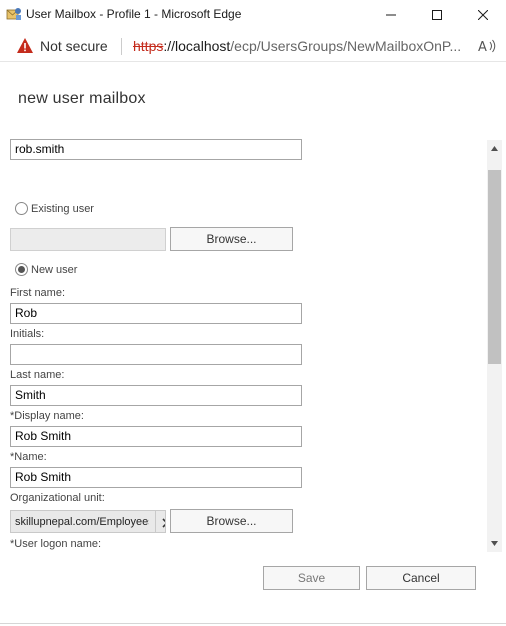  What do you see at coordinates (28, 457) in the screenshot?
I see `name-label: *Name:` at bounding box center [28, 457].